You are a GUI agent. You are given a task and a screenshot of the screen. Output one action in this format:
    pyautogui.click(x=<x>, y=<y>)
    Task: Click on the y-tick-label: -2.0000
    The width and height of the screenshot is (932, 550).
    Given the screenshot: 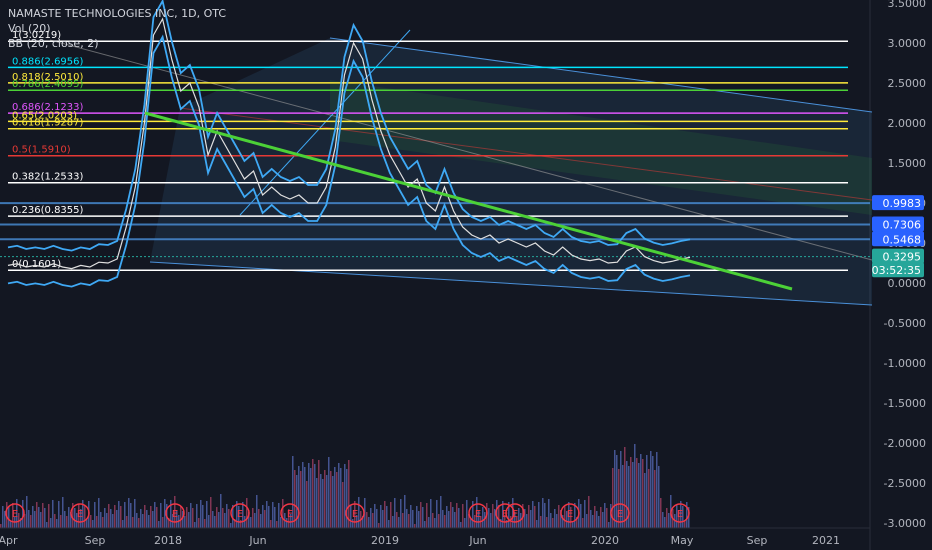 What is the action you would take?
    pyautogui.click(x=905, y=443)
    